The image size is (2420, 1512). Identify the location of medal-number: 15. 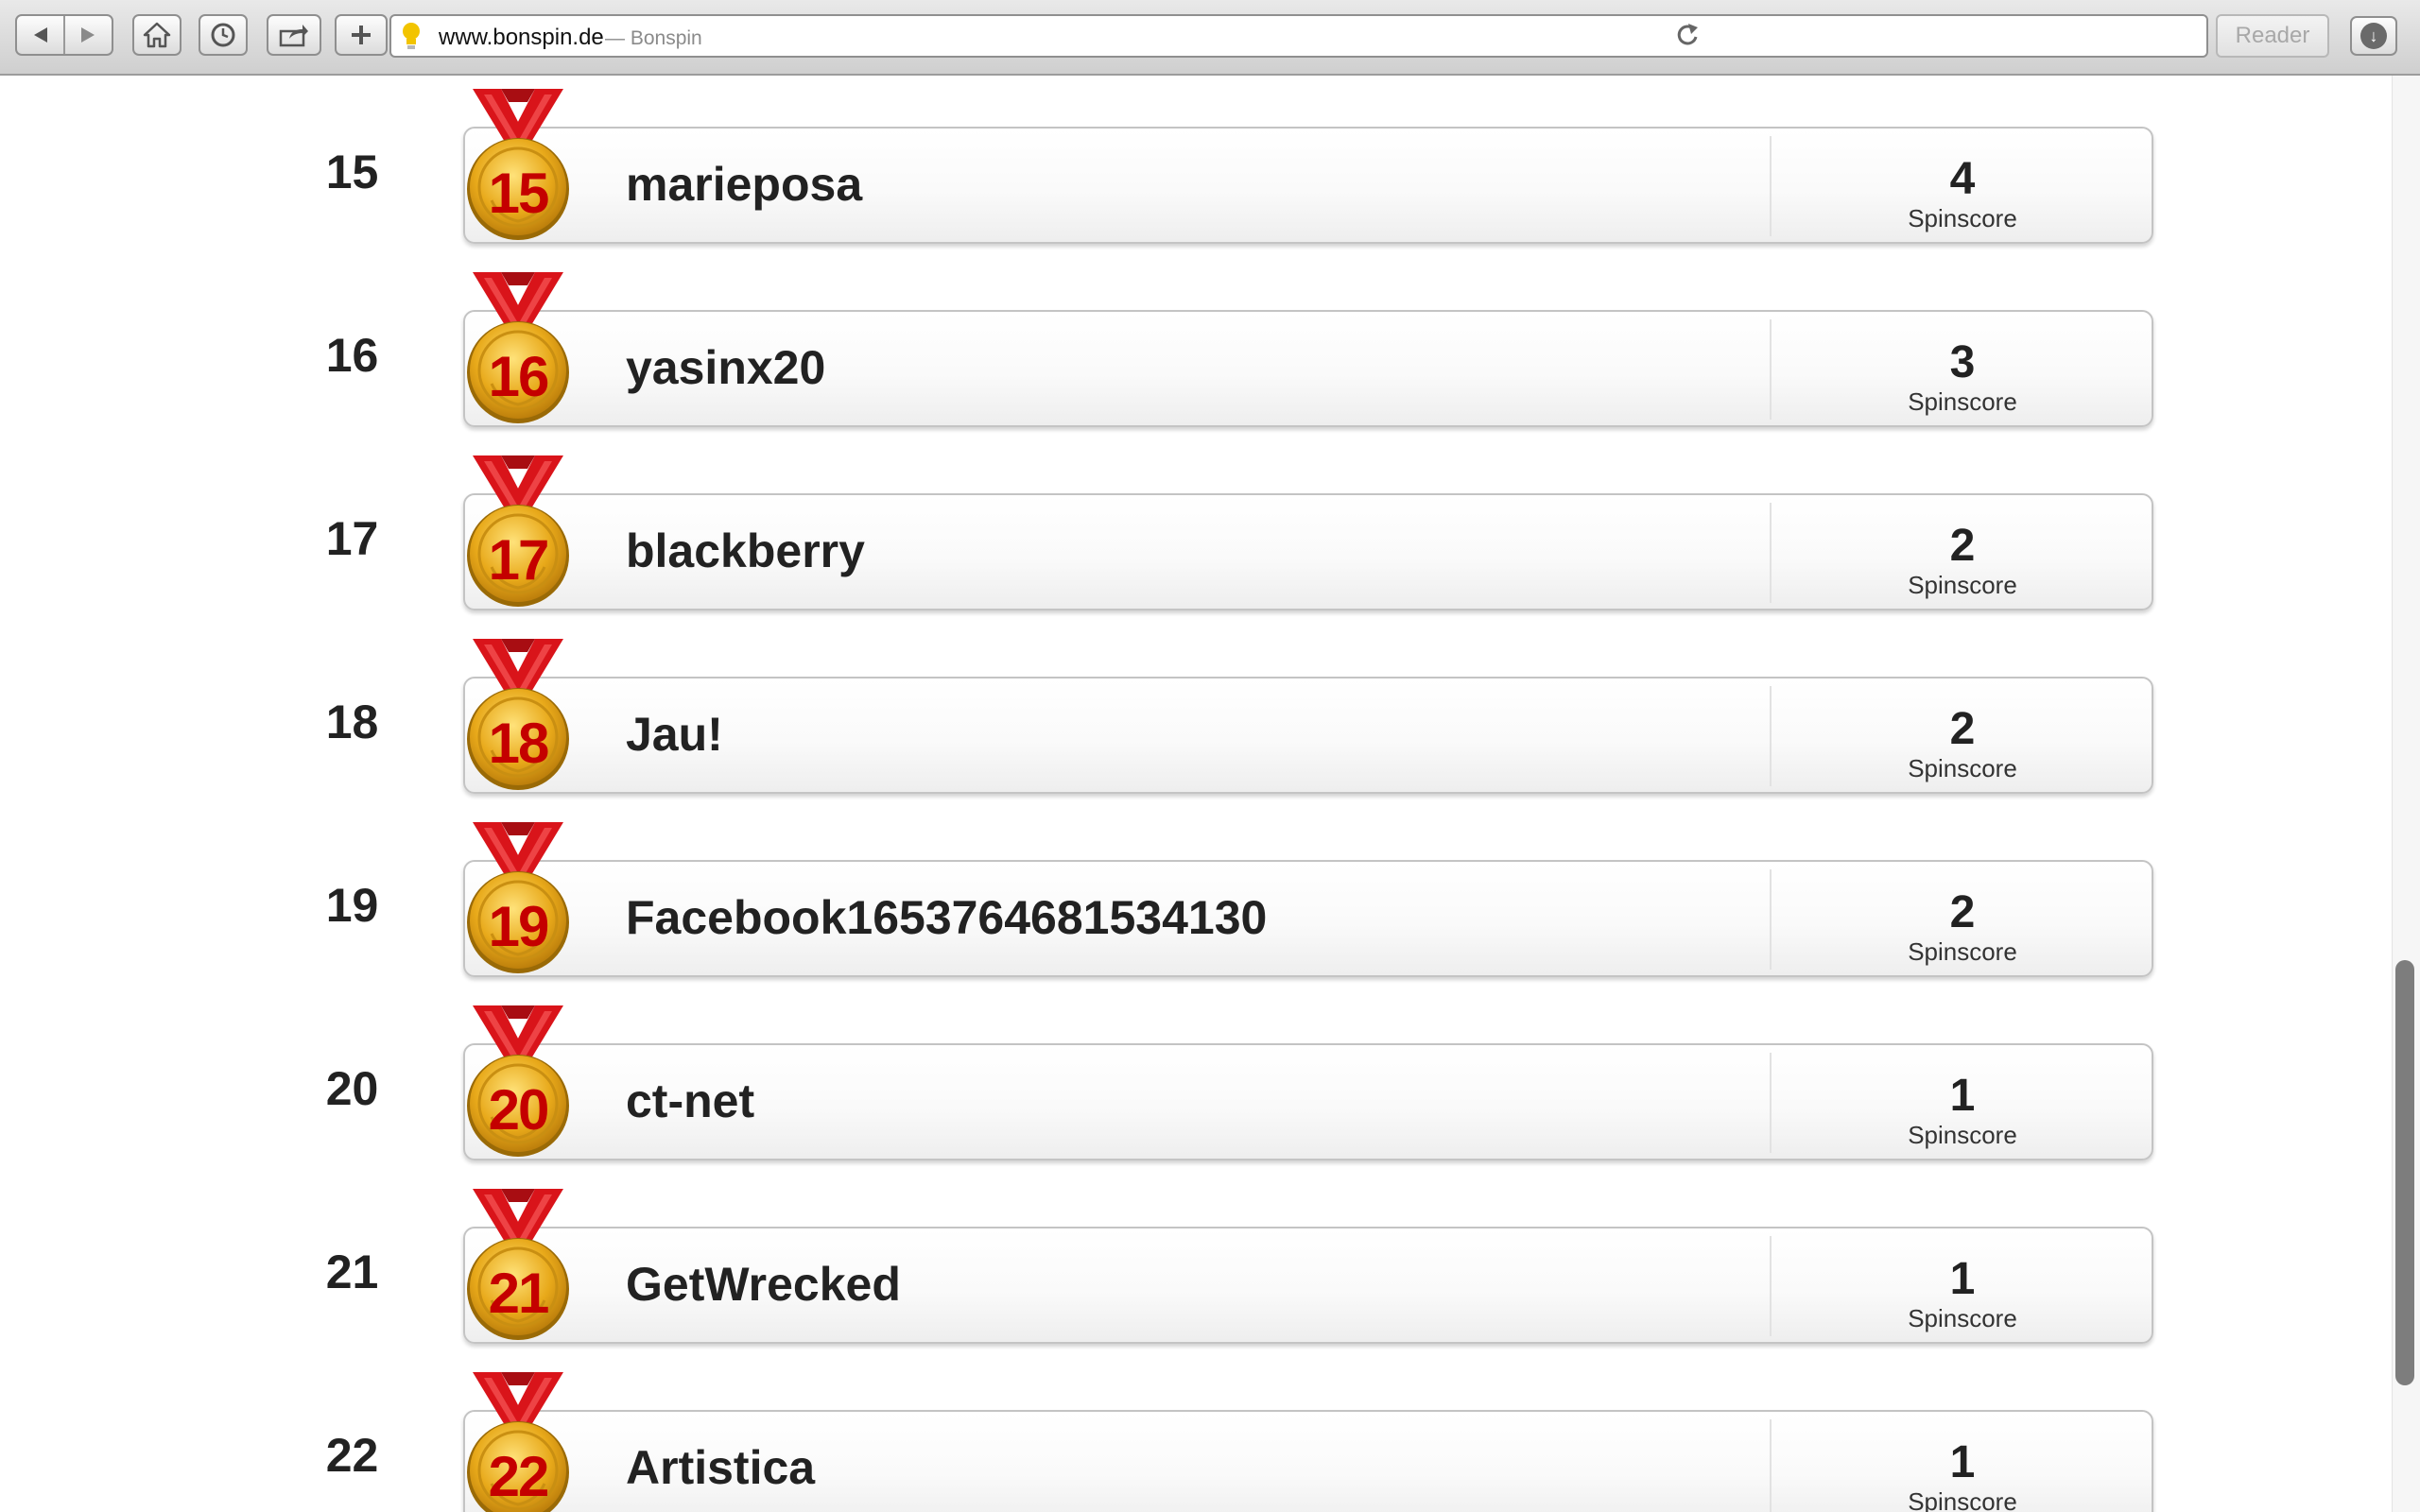
(519, 193).